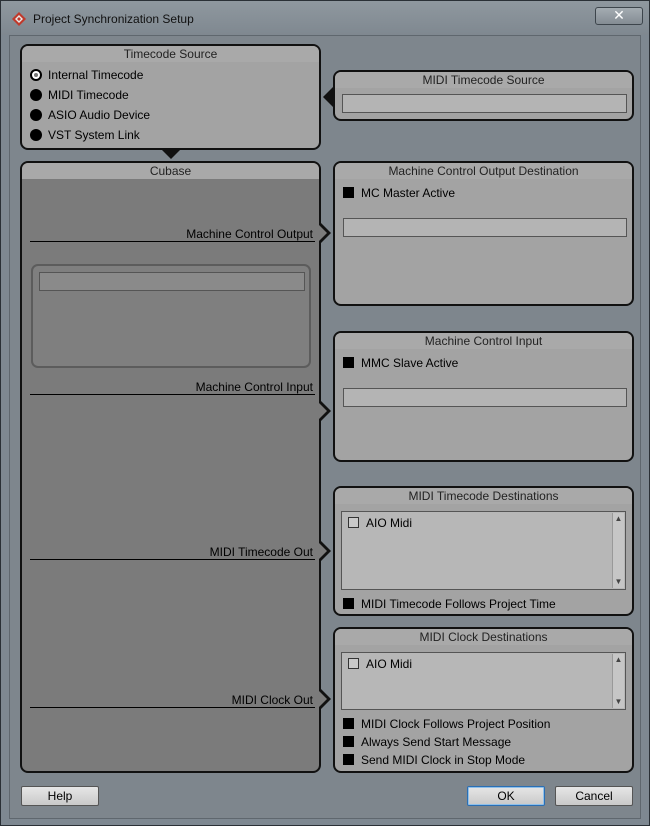  I want to click on send-midi-clock-in-stop-mode-checkbox: Send MIDI Clock in Stop Mode, so click(434, 760).